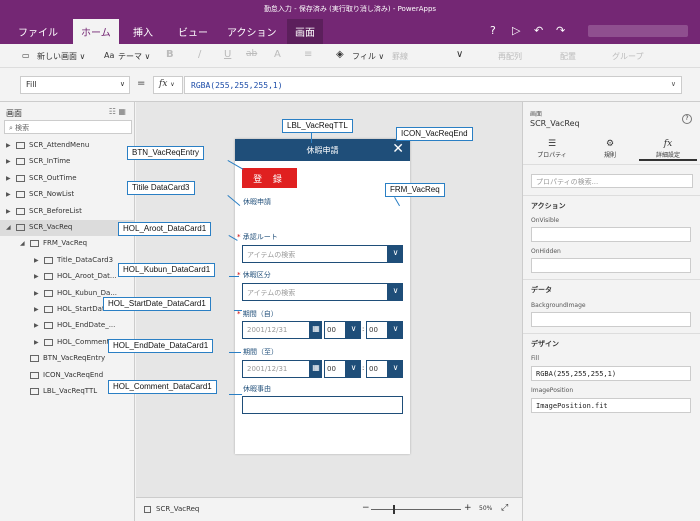 The width and height of the screenshot is (700, 521). I want to click on form-header-title: 休暇申請, so click(322, 150).